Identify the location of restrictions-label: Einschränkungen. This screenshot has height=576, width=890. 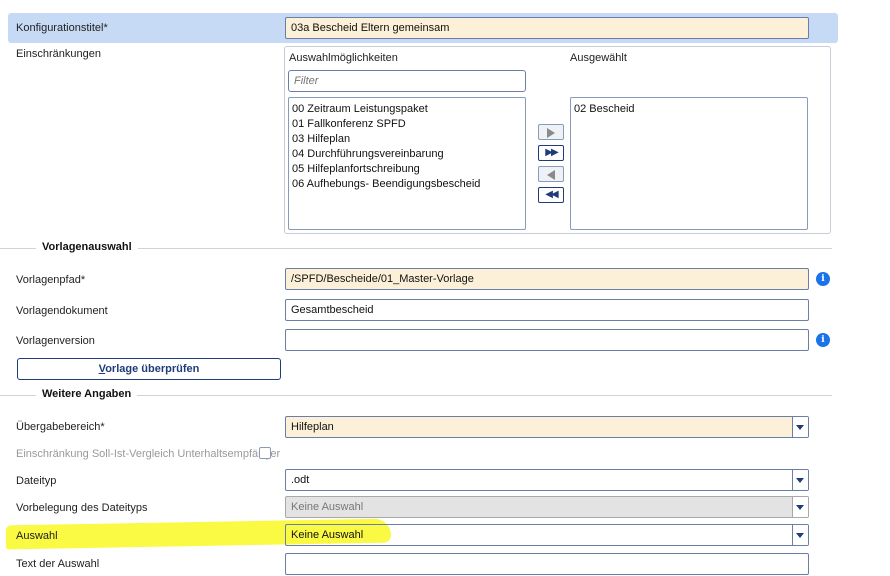
(59, 54).